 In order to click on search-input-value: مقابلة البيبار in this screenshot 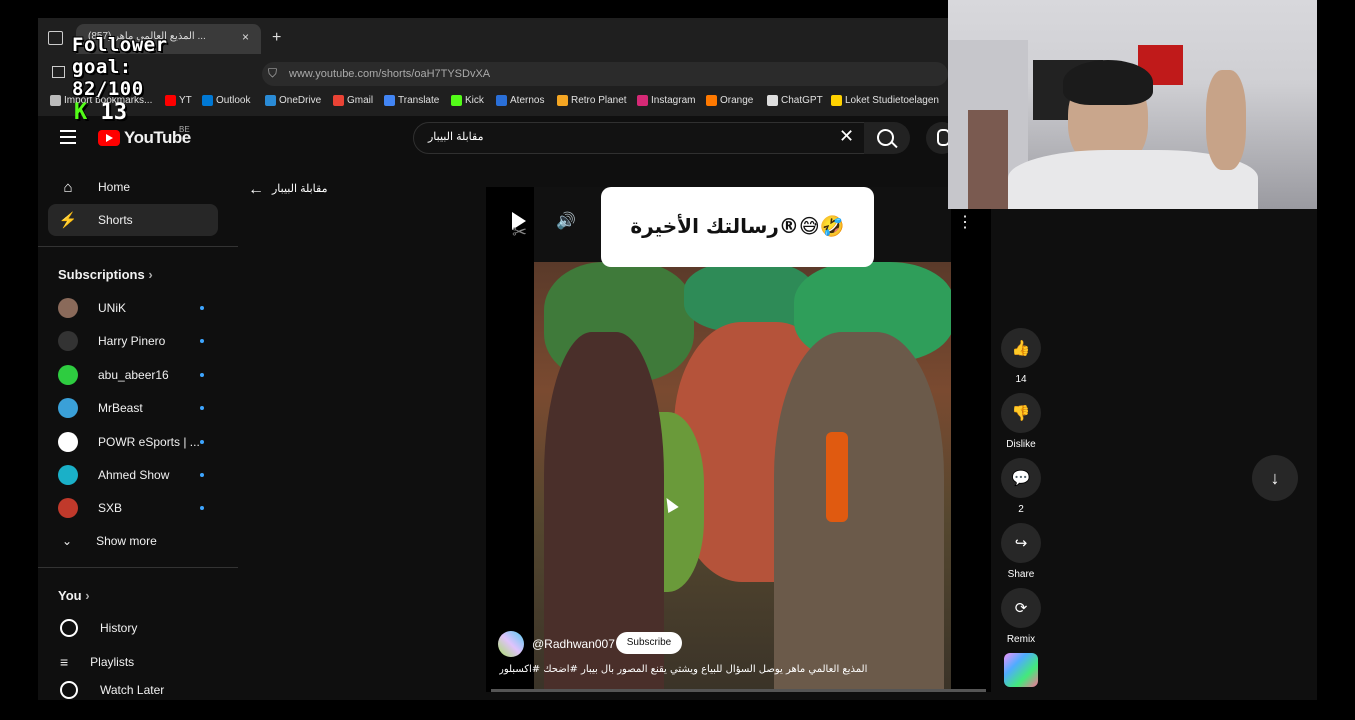, I will do `click(456, 136)`.